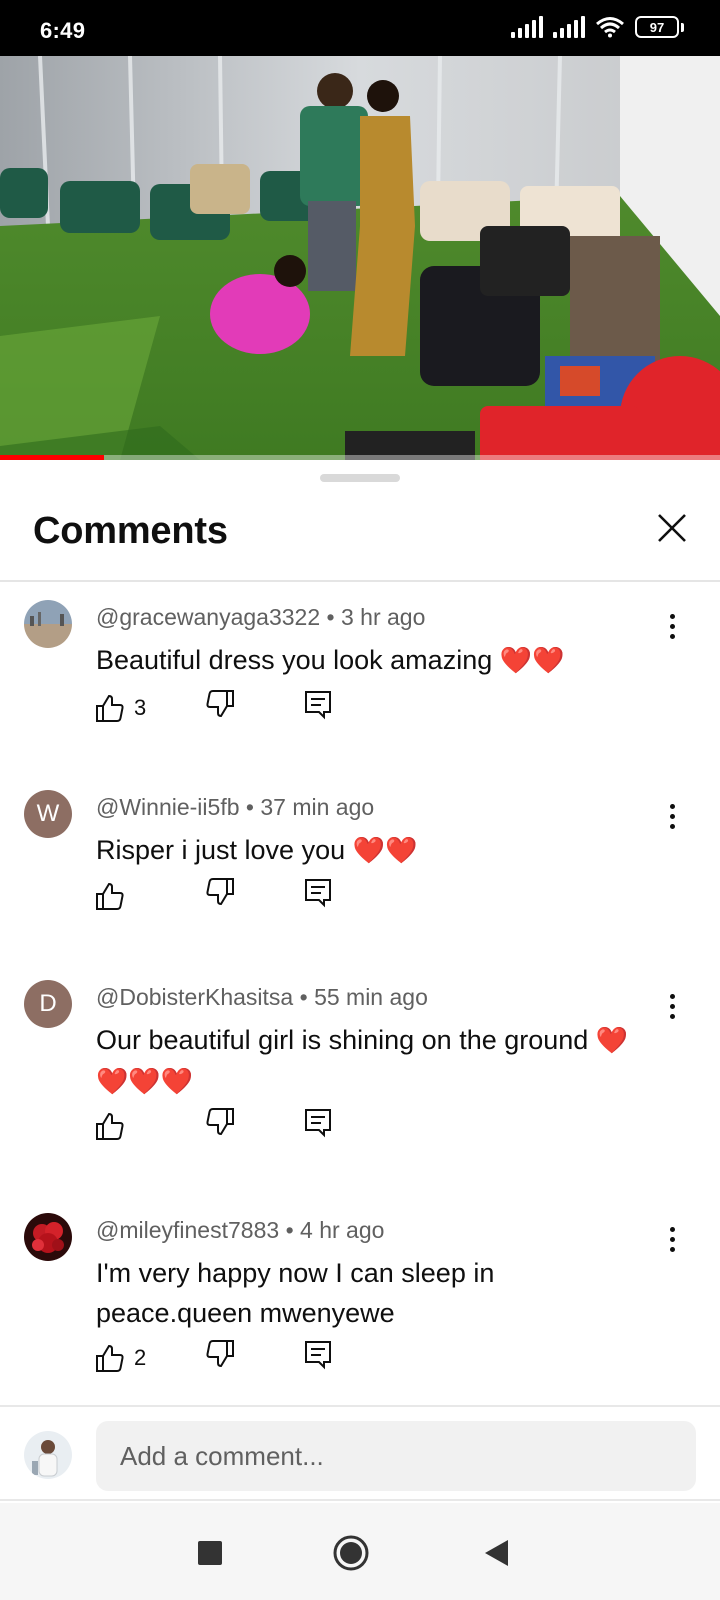 This screenshot has height=1600, width=720. I want to click on like-count: 2, so click(140, 1357).